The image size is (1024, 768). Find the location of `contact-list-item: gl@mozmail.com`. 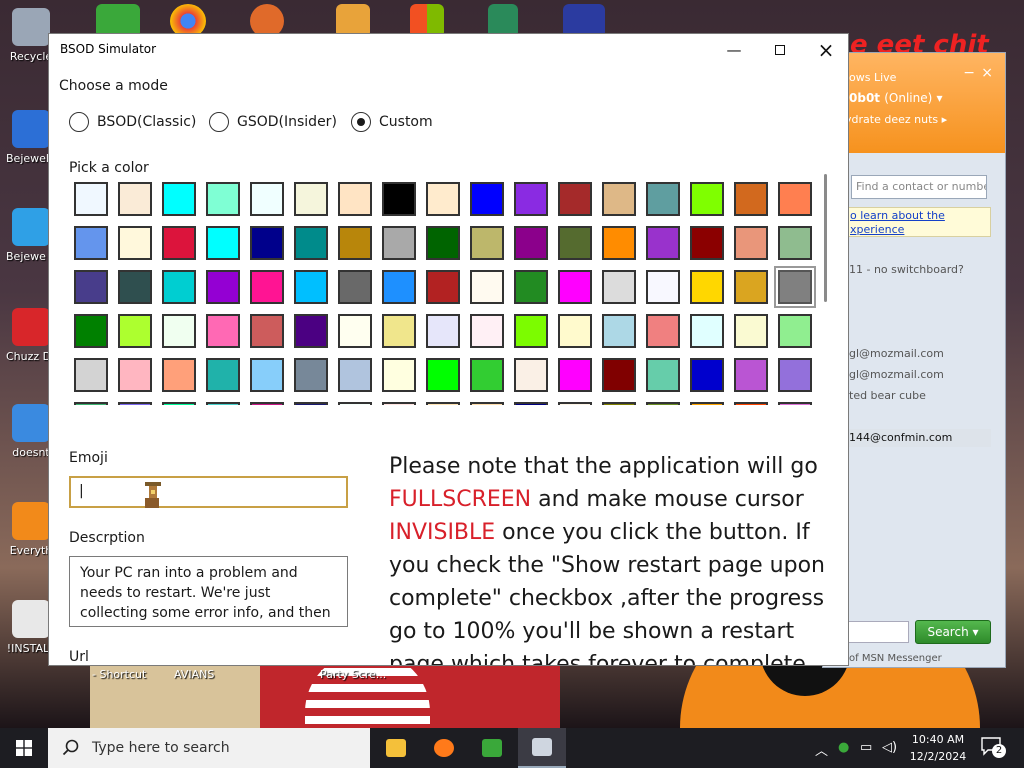

contact-list-item: gl@mozmail.com is located at coordinates (896, 374).